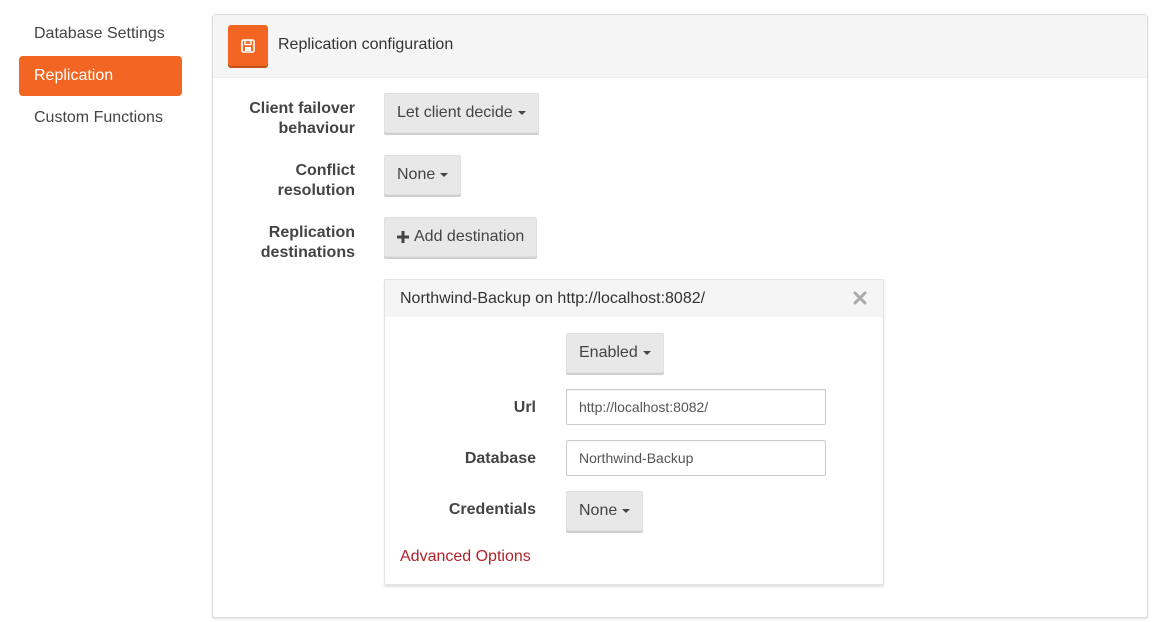 The height and width of the screenshot is (622, 1156). Describe the element at coordinates (696, 407) in the screenshot. I see `url-input` at that location.